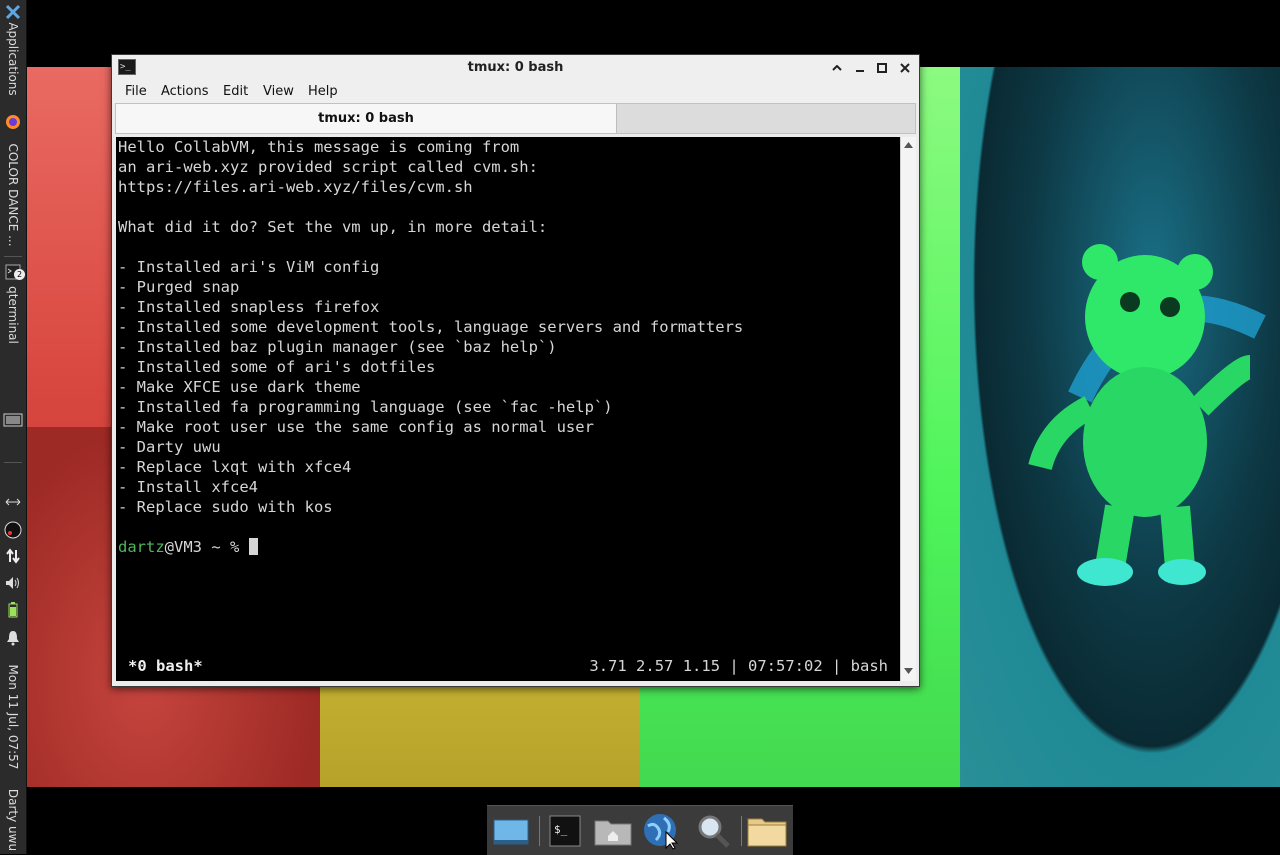 The image size is (1280, 855). What do you see at coordinates (1147, 415) in the screenshot?
I see `gummy-bear-figure` at bounding box center [1147, 415].